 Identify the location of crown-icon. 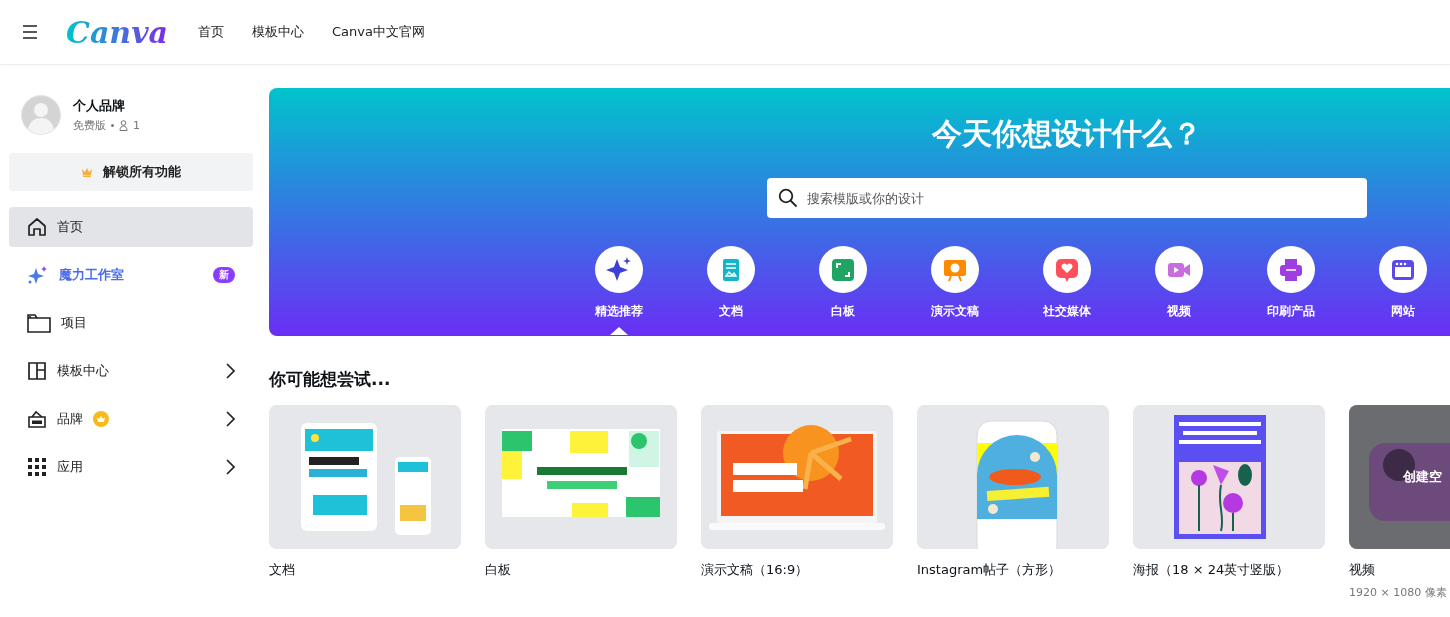
(87, 172).